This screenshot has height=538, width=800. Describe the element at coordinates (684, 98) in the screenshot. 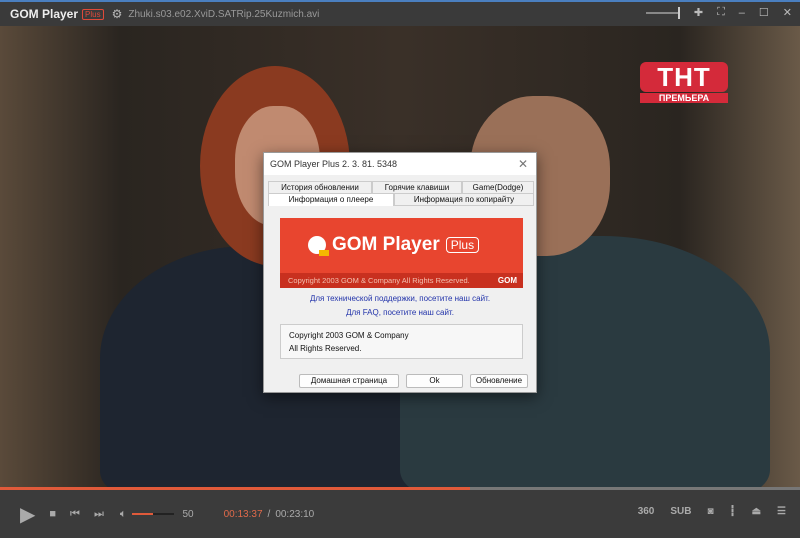

I see `channel-sub: ПРЕМЬЕРА` at that location.